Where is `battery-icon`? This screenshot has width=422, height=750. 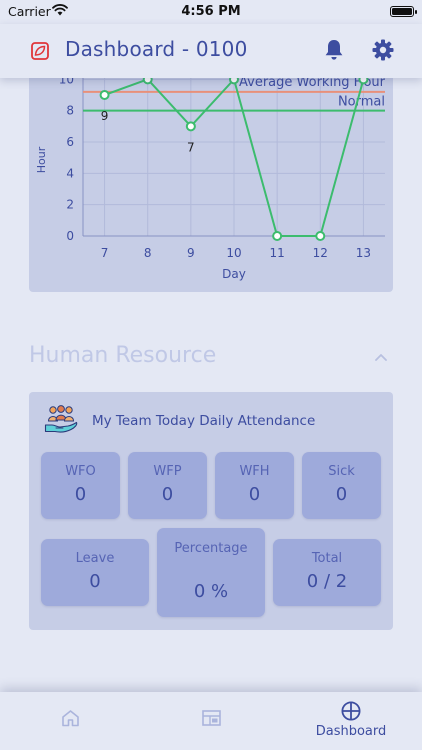 battery-icon is located at coordinates (403, 11).